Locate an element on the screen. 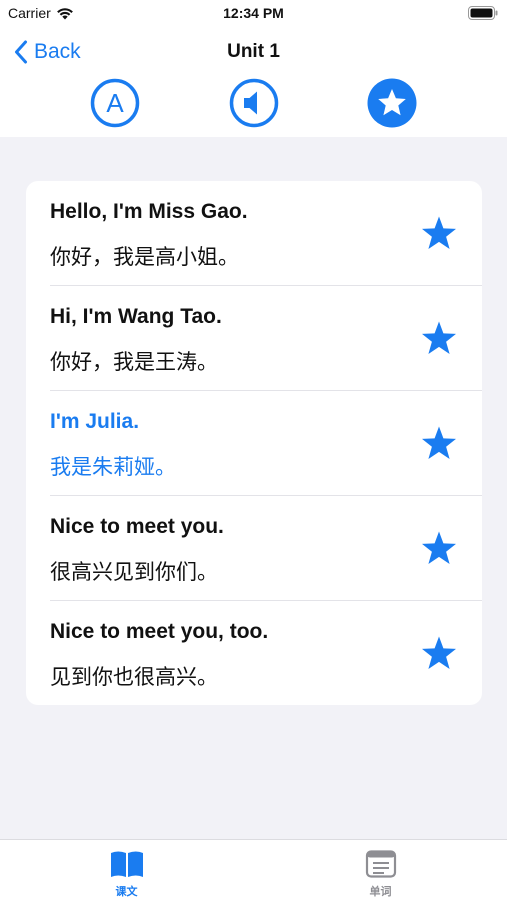  letter-a-circle-icon: A is located at coordinates (115, 103).